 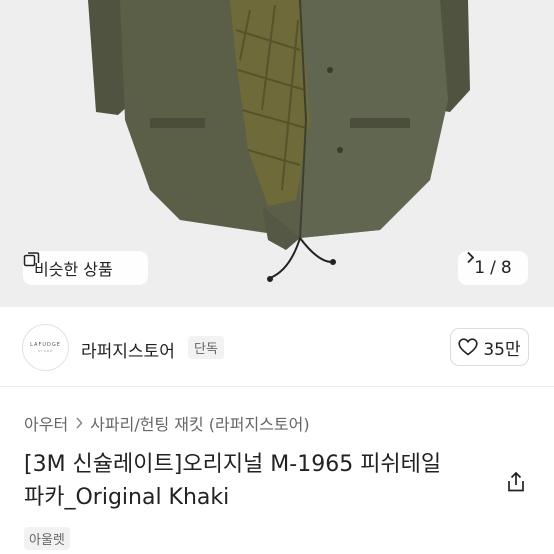 I want to click on image-total: 8, so click(x=506, y=268).